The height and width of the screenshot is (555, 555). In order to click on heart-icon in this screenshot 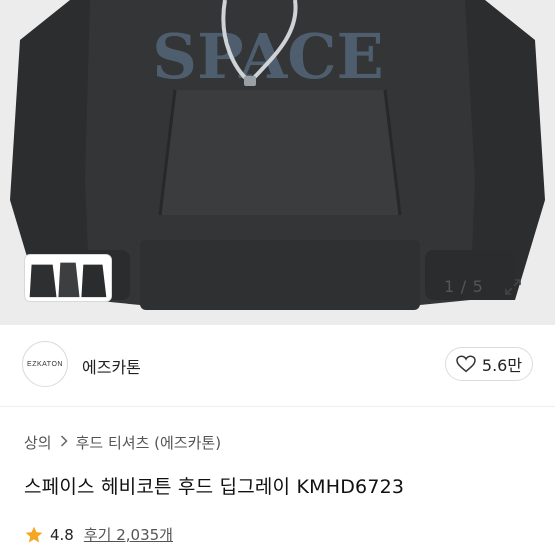, I will do `click(466, 364)`.